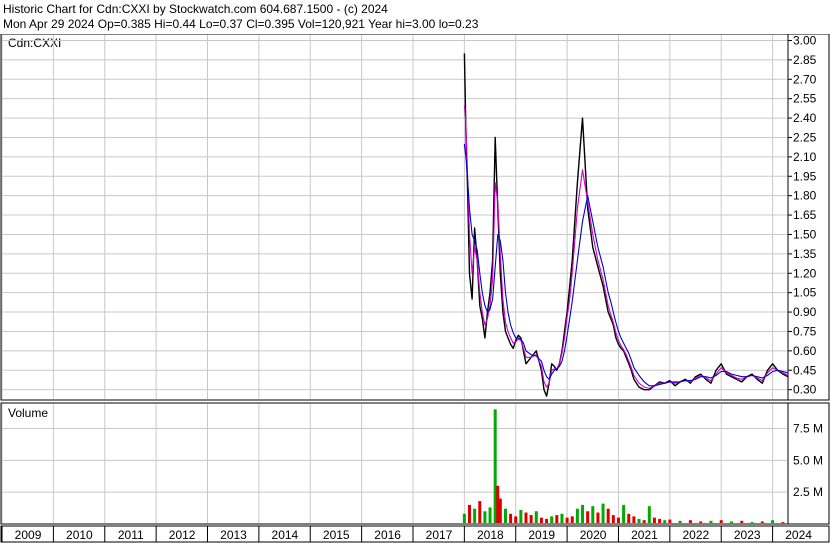 The width and height of the screenshot is (830, 543). Describe the element at coordinates (387, 535) in the screenshot. I see `x-tick-label: 2016` at that location.